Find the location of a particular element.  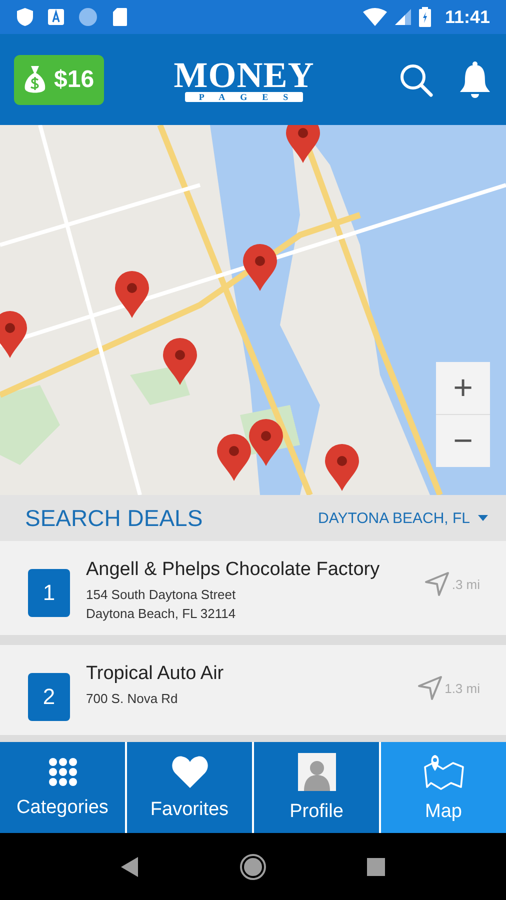

font-icon is located at coordinates (56, 17).